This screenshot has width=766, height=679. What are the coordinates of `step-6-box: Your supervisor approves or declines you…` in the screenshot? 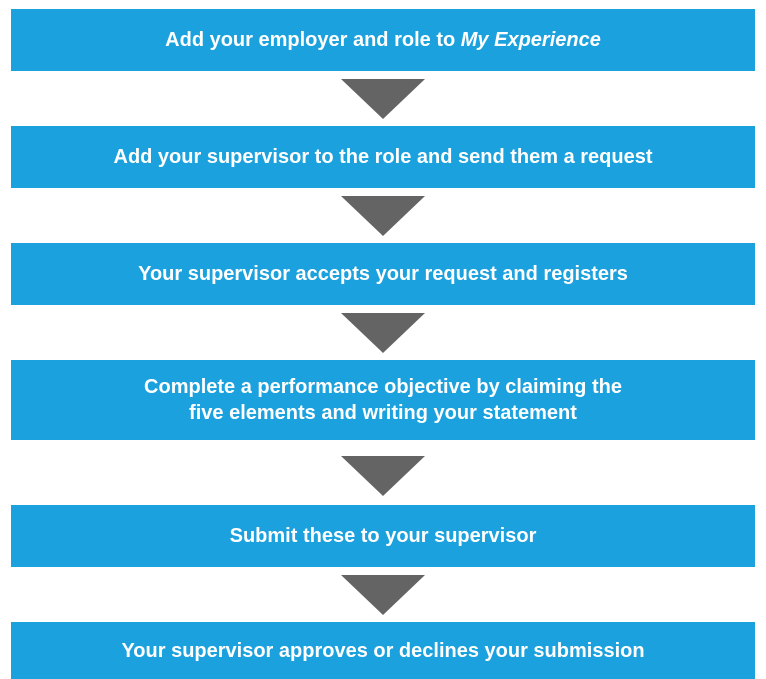 It's located at (383, 650).